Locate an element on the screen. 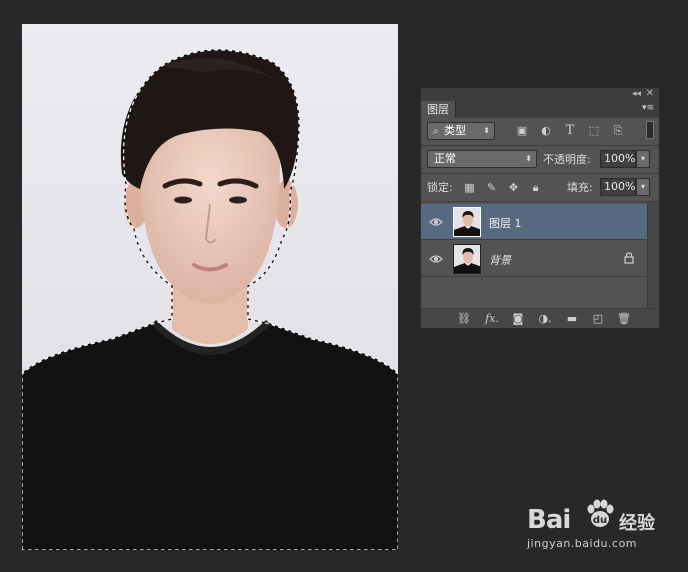 The image size is (688, 572). layer-name: 图层 1 is located at coordinates (505, 223).